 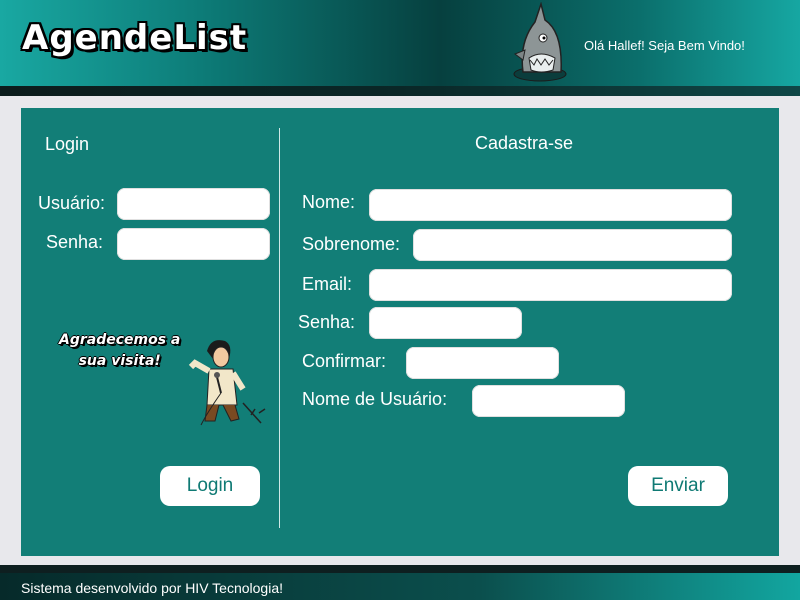 What do you see at coordinates (540, 42) in the screenshot?
I see `shark-icon` at bounding box center [540, 42].